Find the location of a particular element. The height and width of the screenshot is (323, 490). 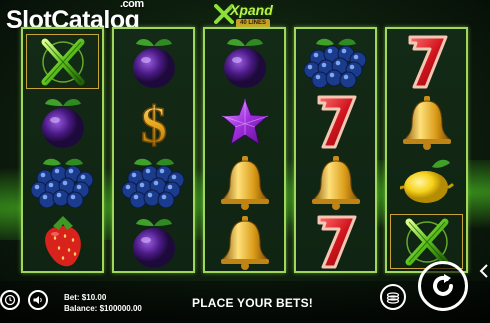

reel-2: $ is located at coordinates (153, 150).